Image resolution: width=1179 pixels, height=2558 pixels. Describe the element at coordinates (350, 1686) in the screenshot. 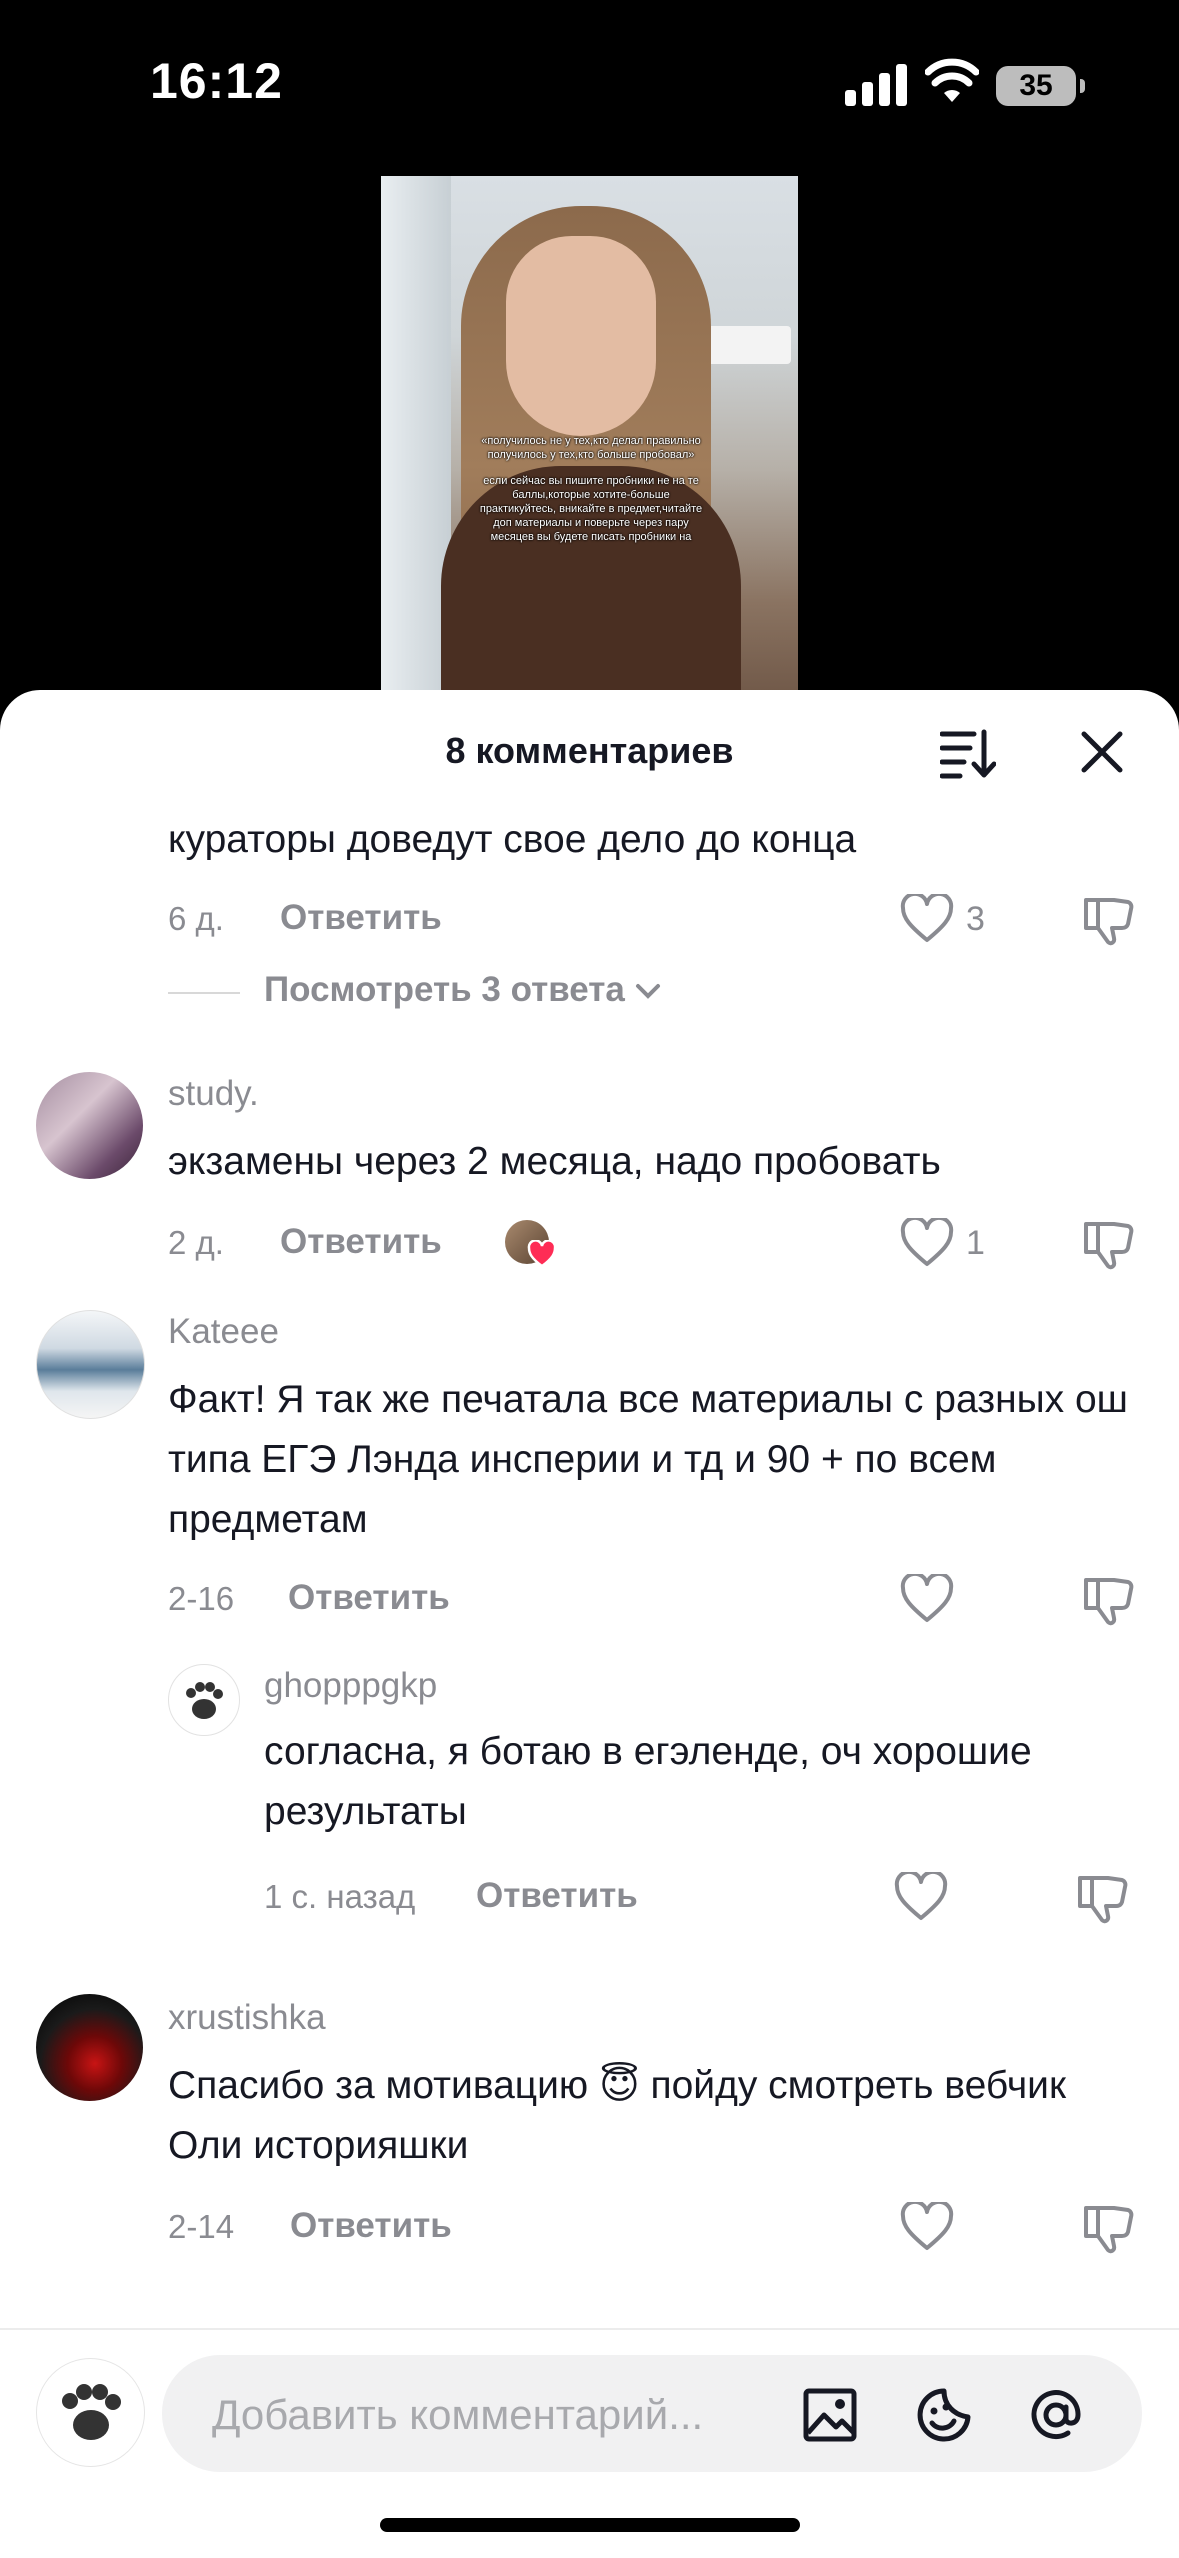

I see `comment-username: ghopppgkp` at that location.